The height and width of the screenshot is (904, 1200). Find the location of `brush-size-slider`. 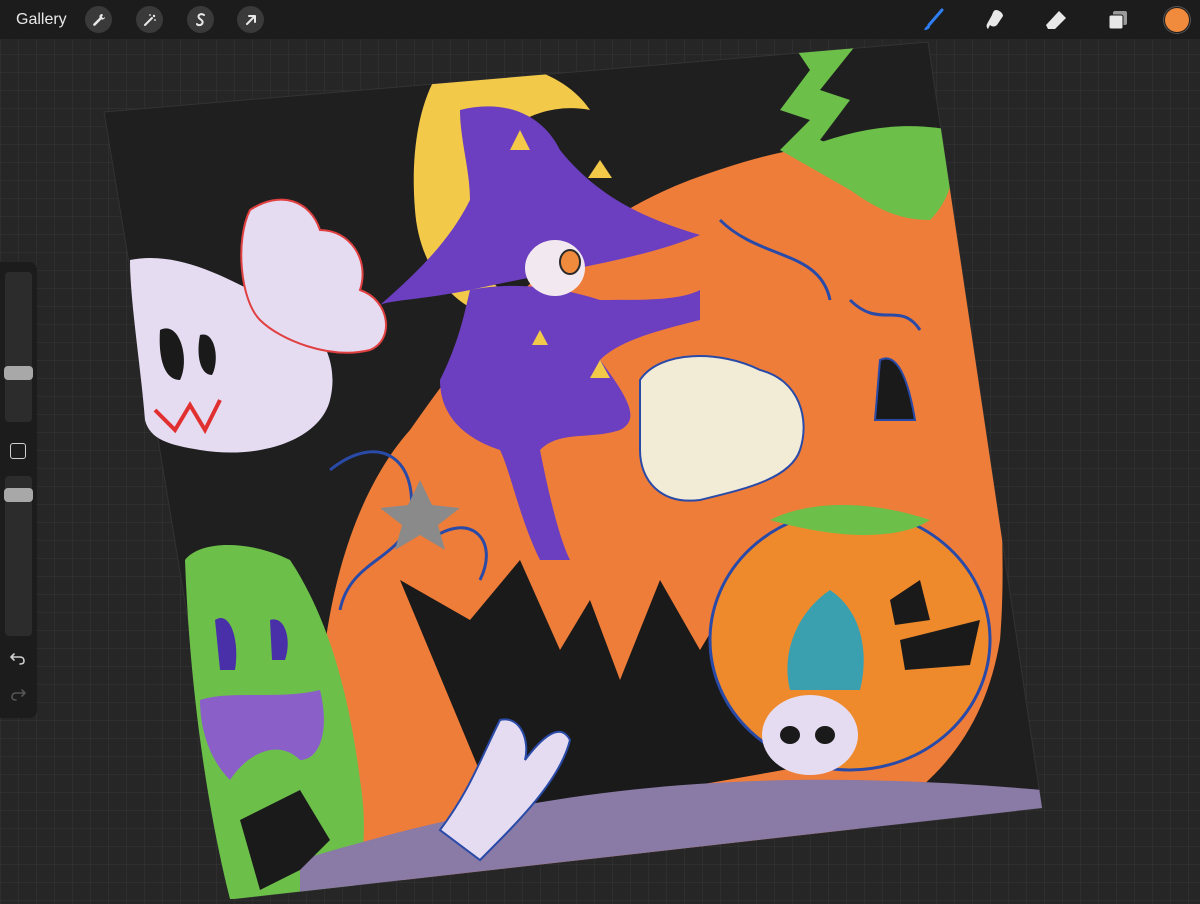

brush-size-slider is located at coordinates (18, 347).